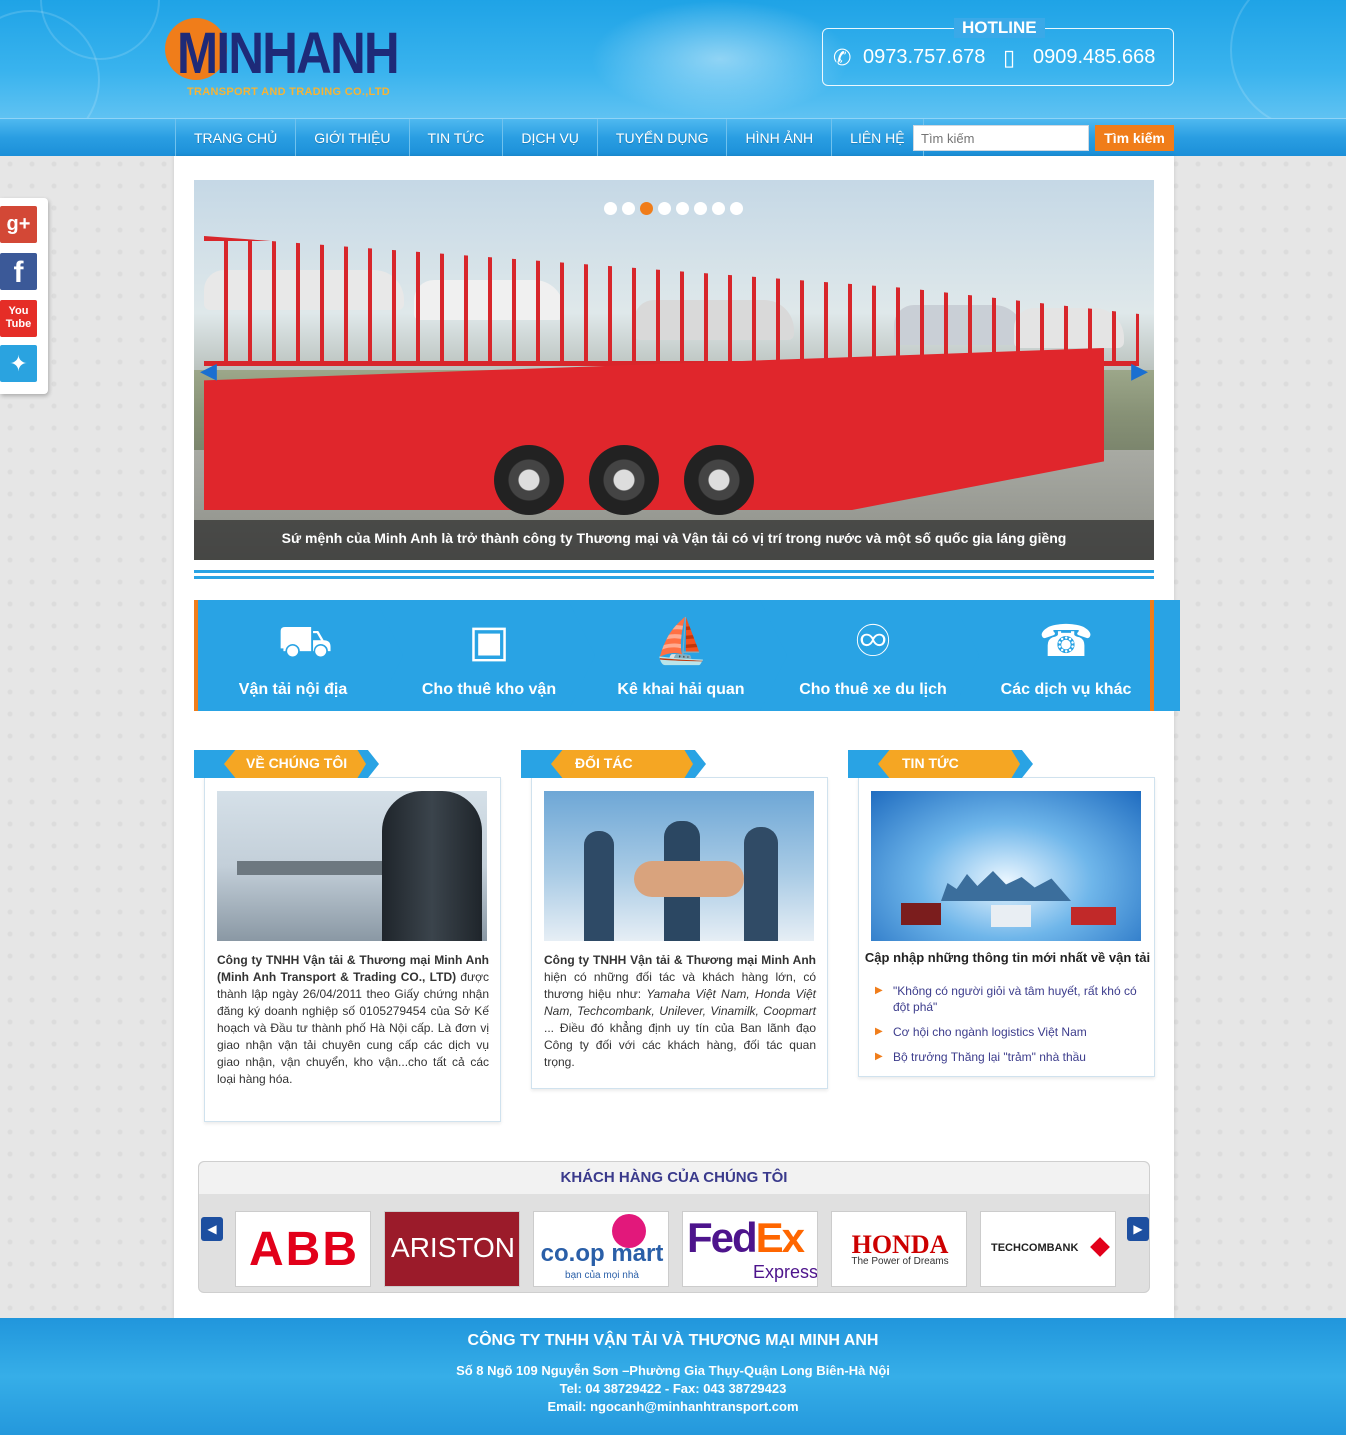  Describe the element at coordinates (681, 641) in the screenshot. I see `ship-icon: ⛵` at that location.